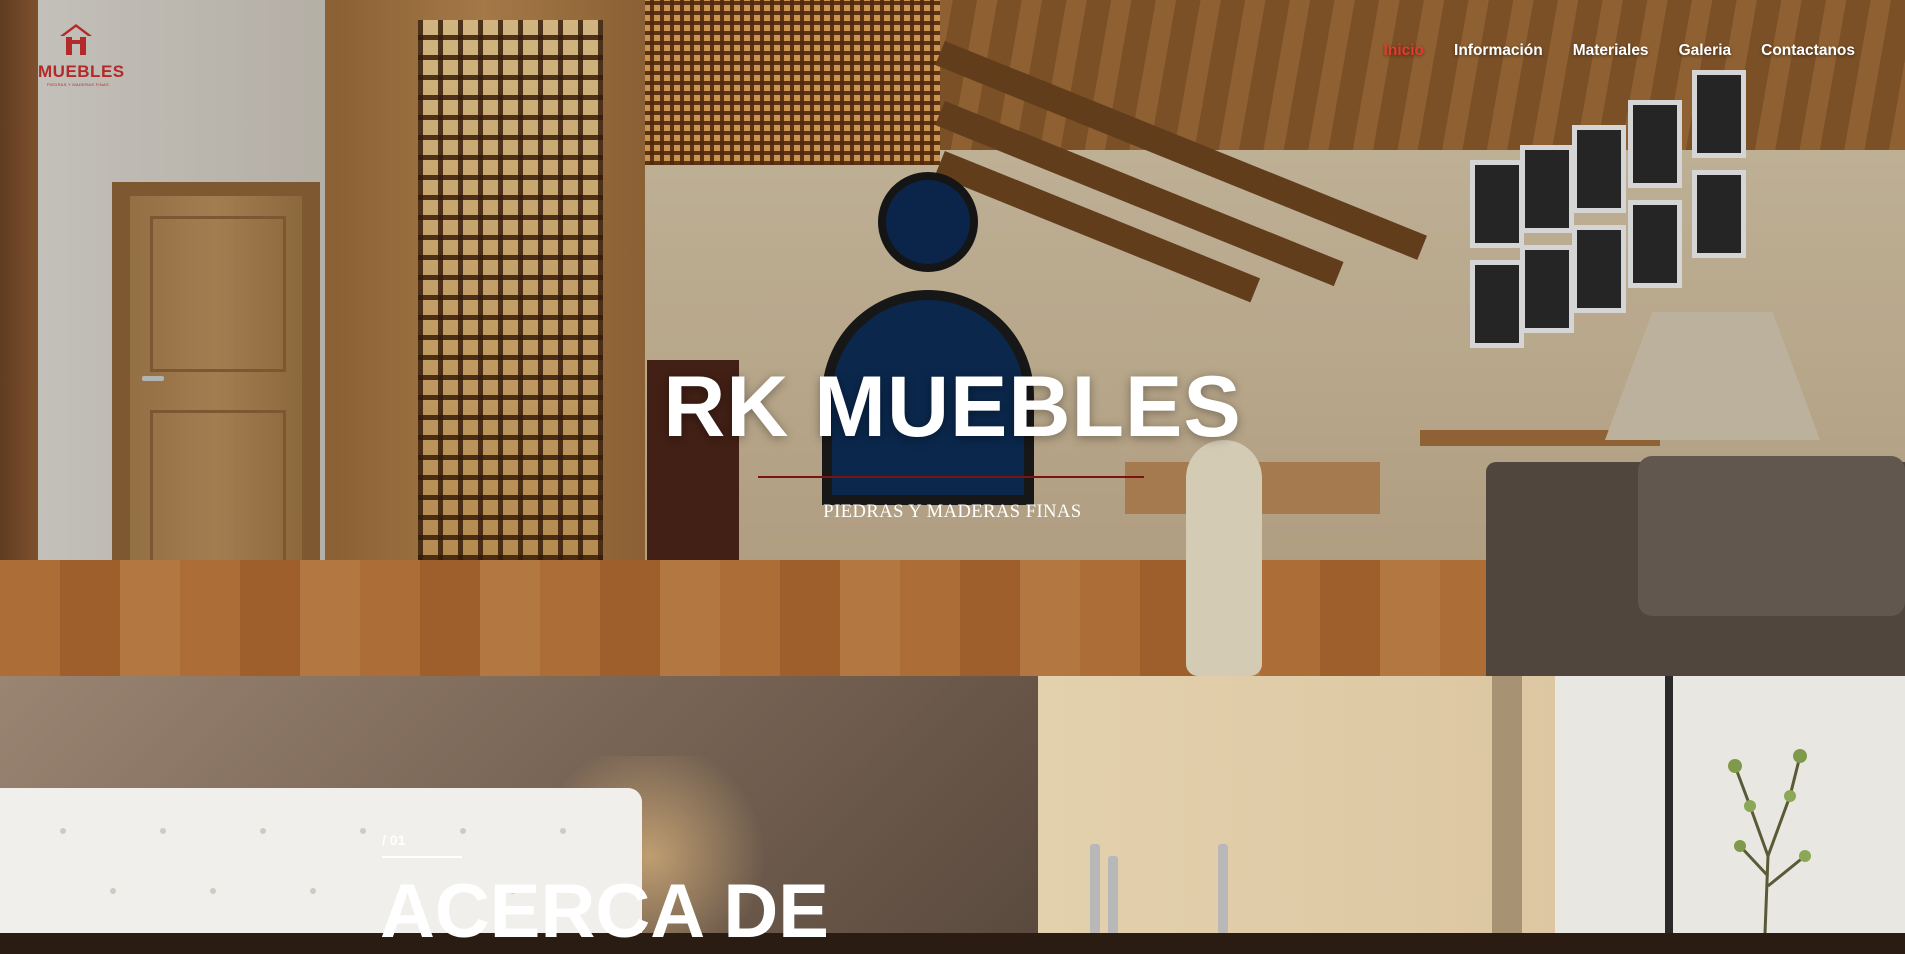 This screenshot has height=954, width=1905. I want to click on plant-icon, so click(1769, 841).